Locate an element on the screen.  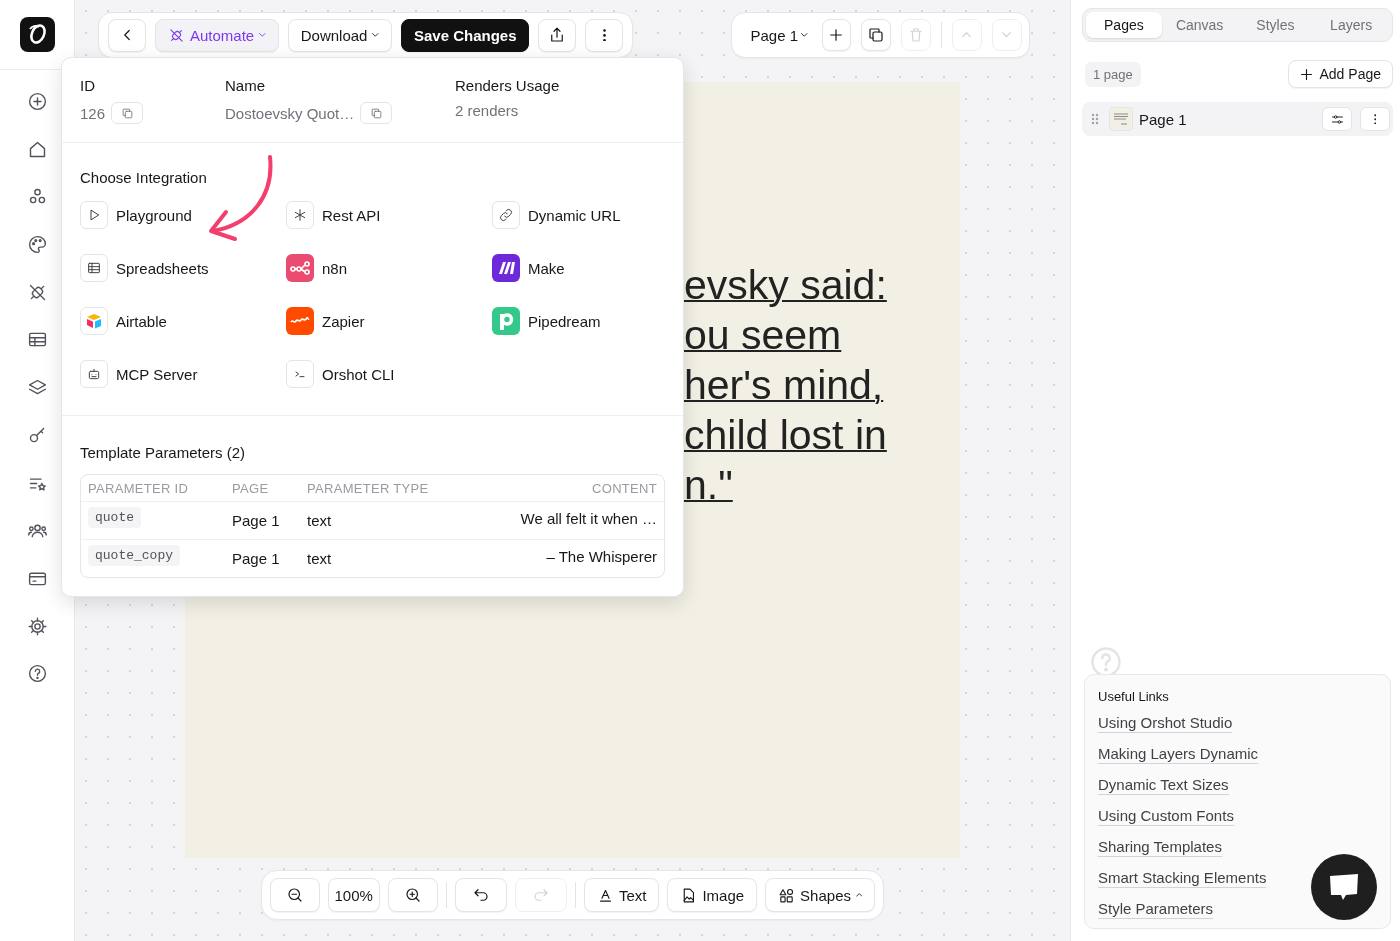
column-header: PARAMETER TYPE is located at coordinates (368, 488).